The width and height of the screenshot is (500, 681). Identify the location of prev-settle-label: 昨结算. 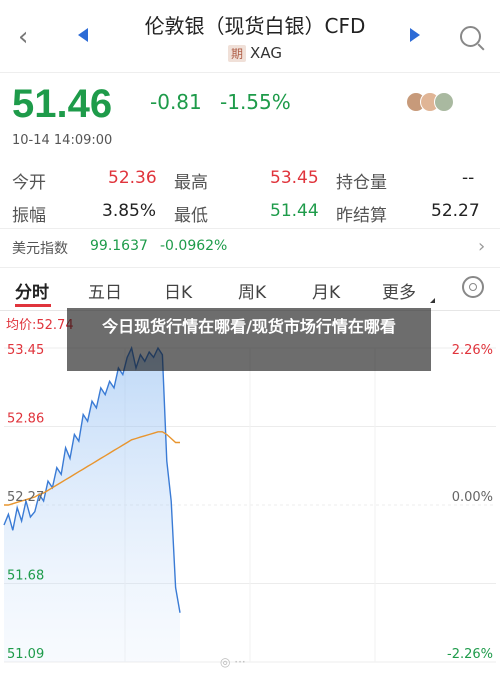
(361, 216).